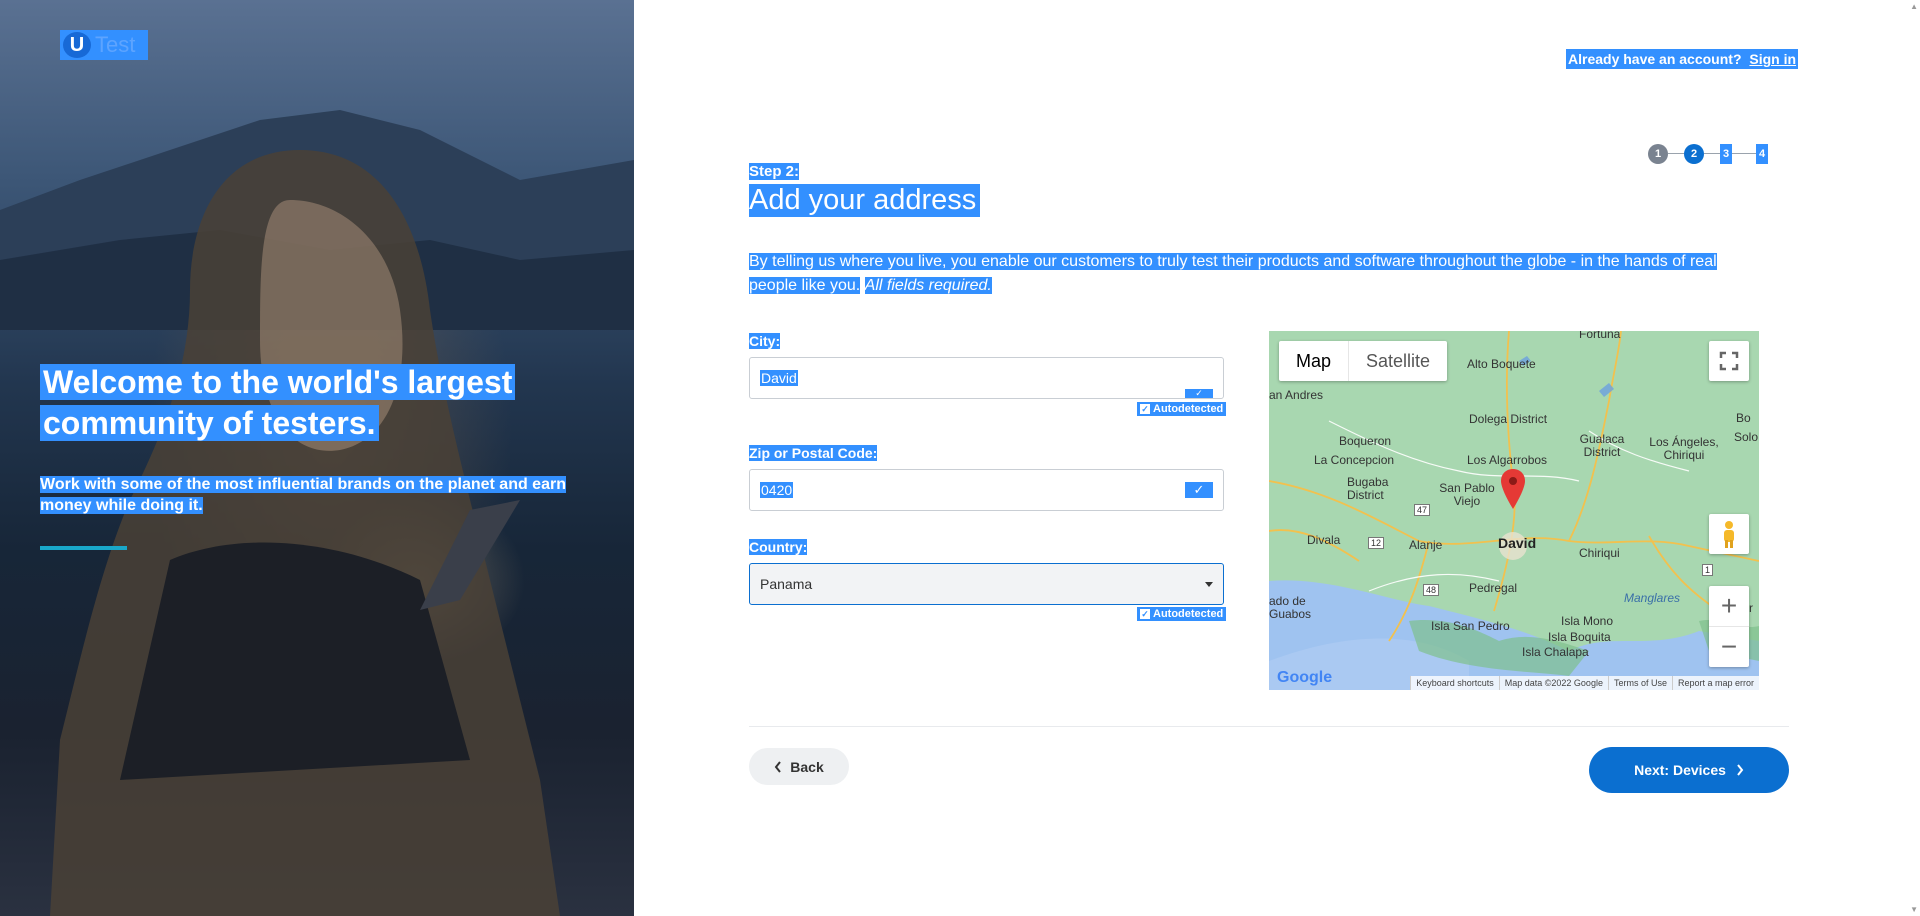  I want to click on report-map-error-link: Report a map error, so click(1715, 683).